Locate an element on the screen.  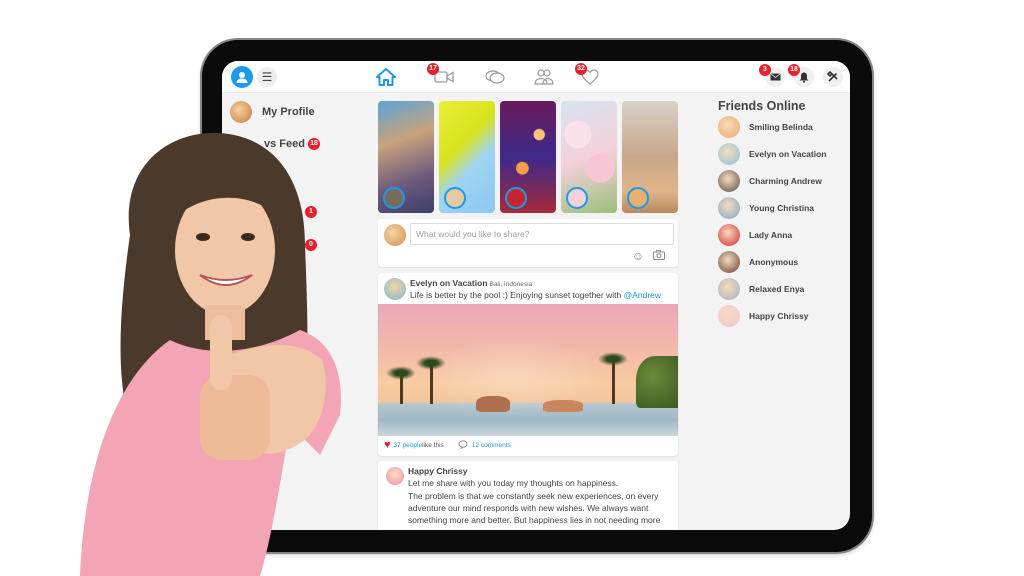
chat-bubbles-icon is located at coordinates (495, 77).